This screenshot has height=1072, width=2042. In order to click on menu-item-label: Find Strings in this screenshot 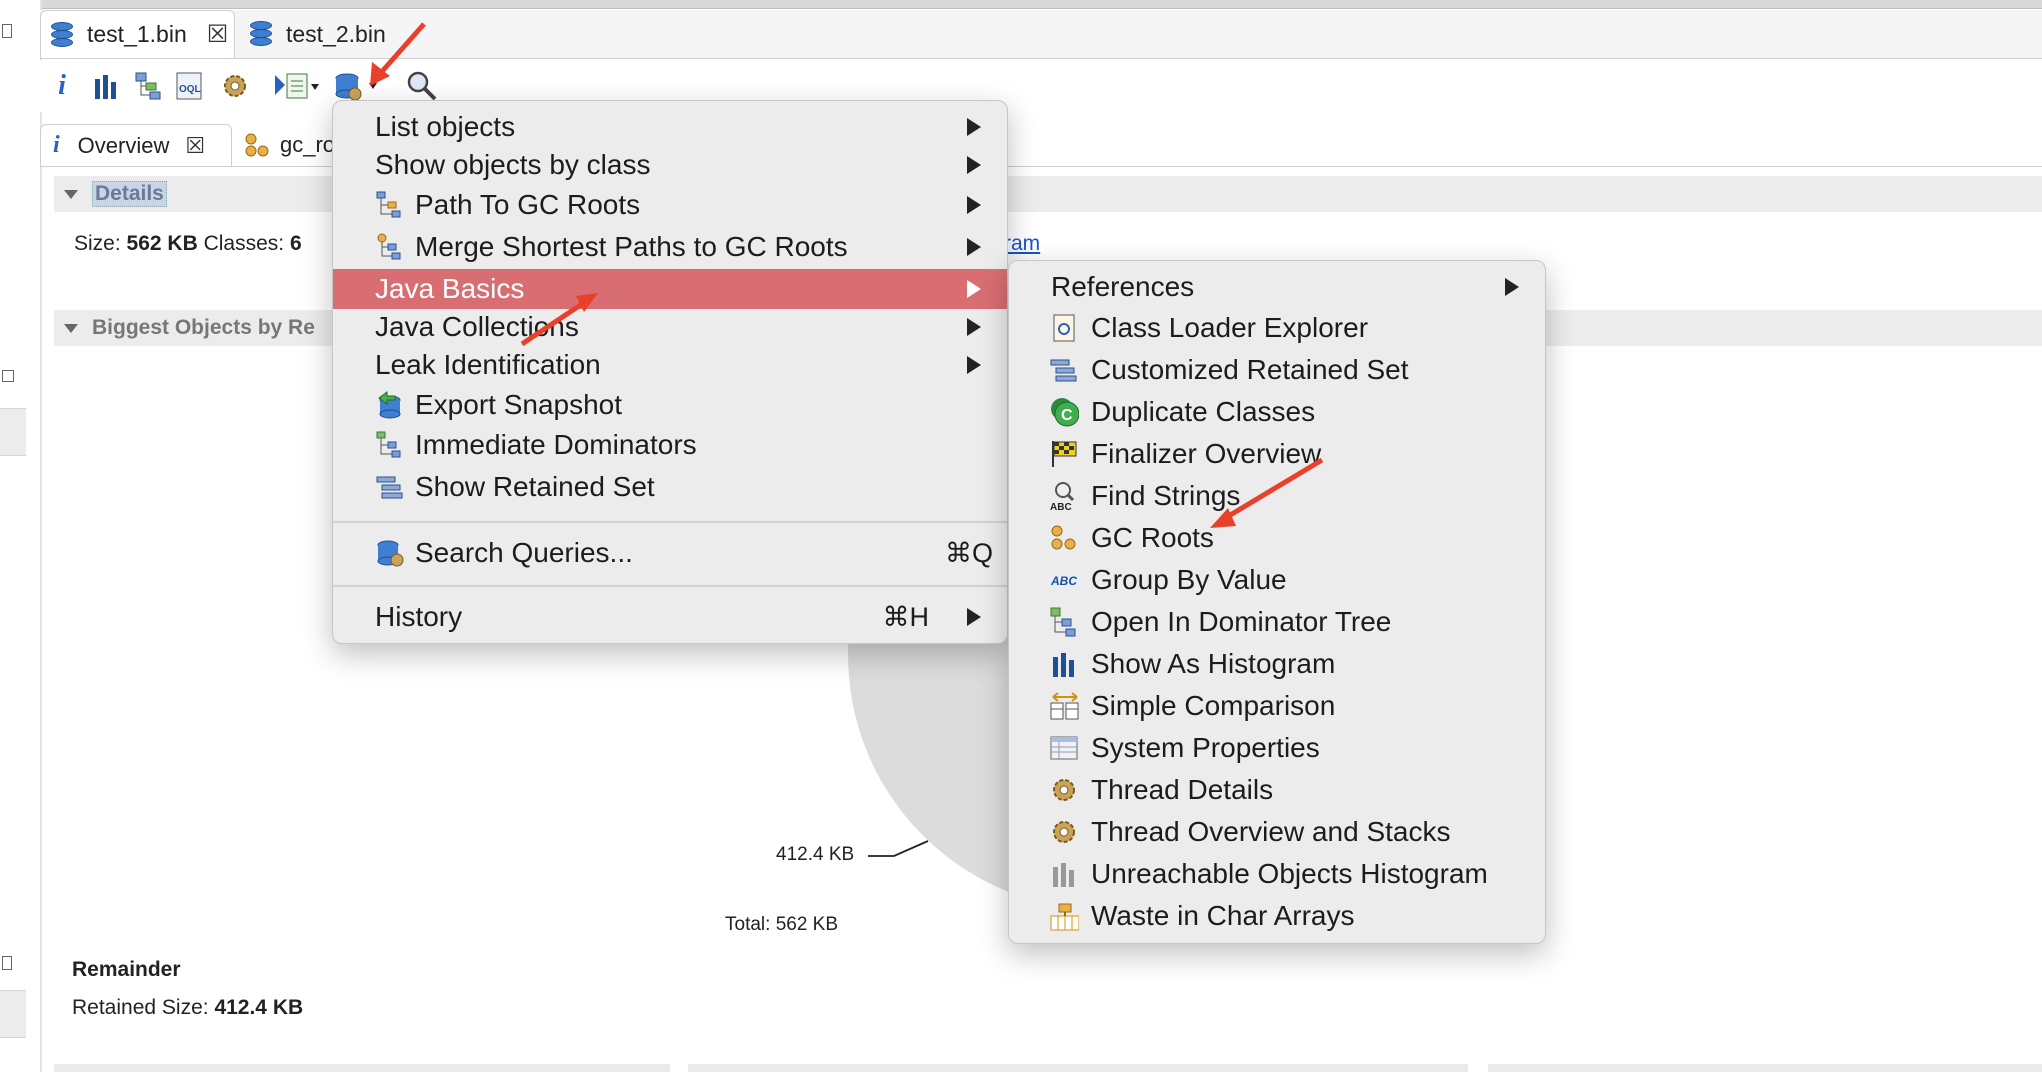, I will do `click(1166, 495)`.